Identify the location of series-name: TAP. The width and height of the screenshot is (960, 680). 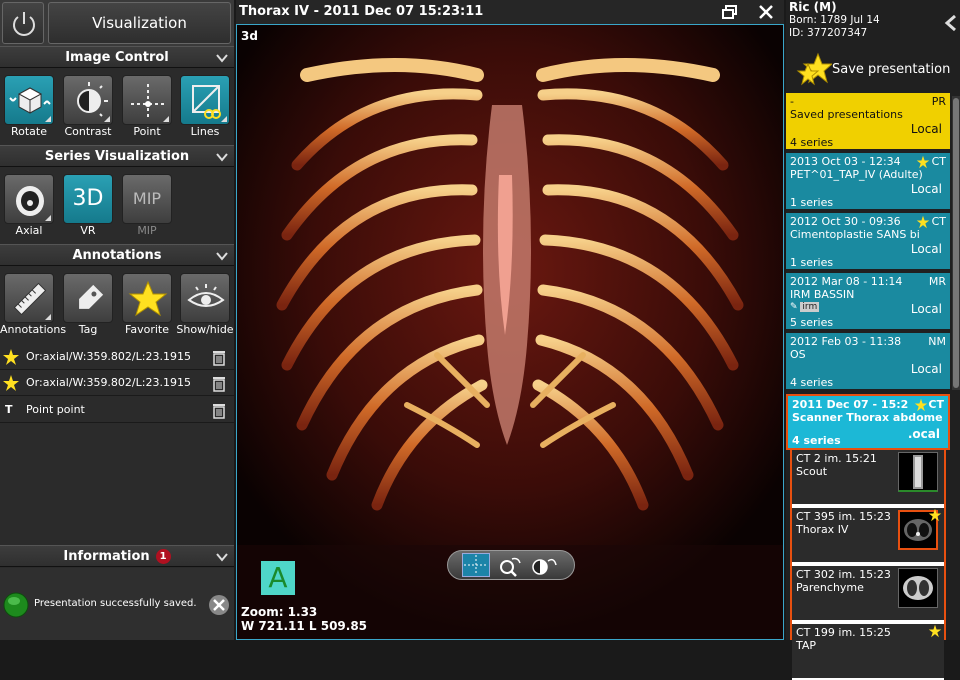
(806, 645).